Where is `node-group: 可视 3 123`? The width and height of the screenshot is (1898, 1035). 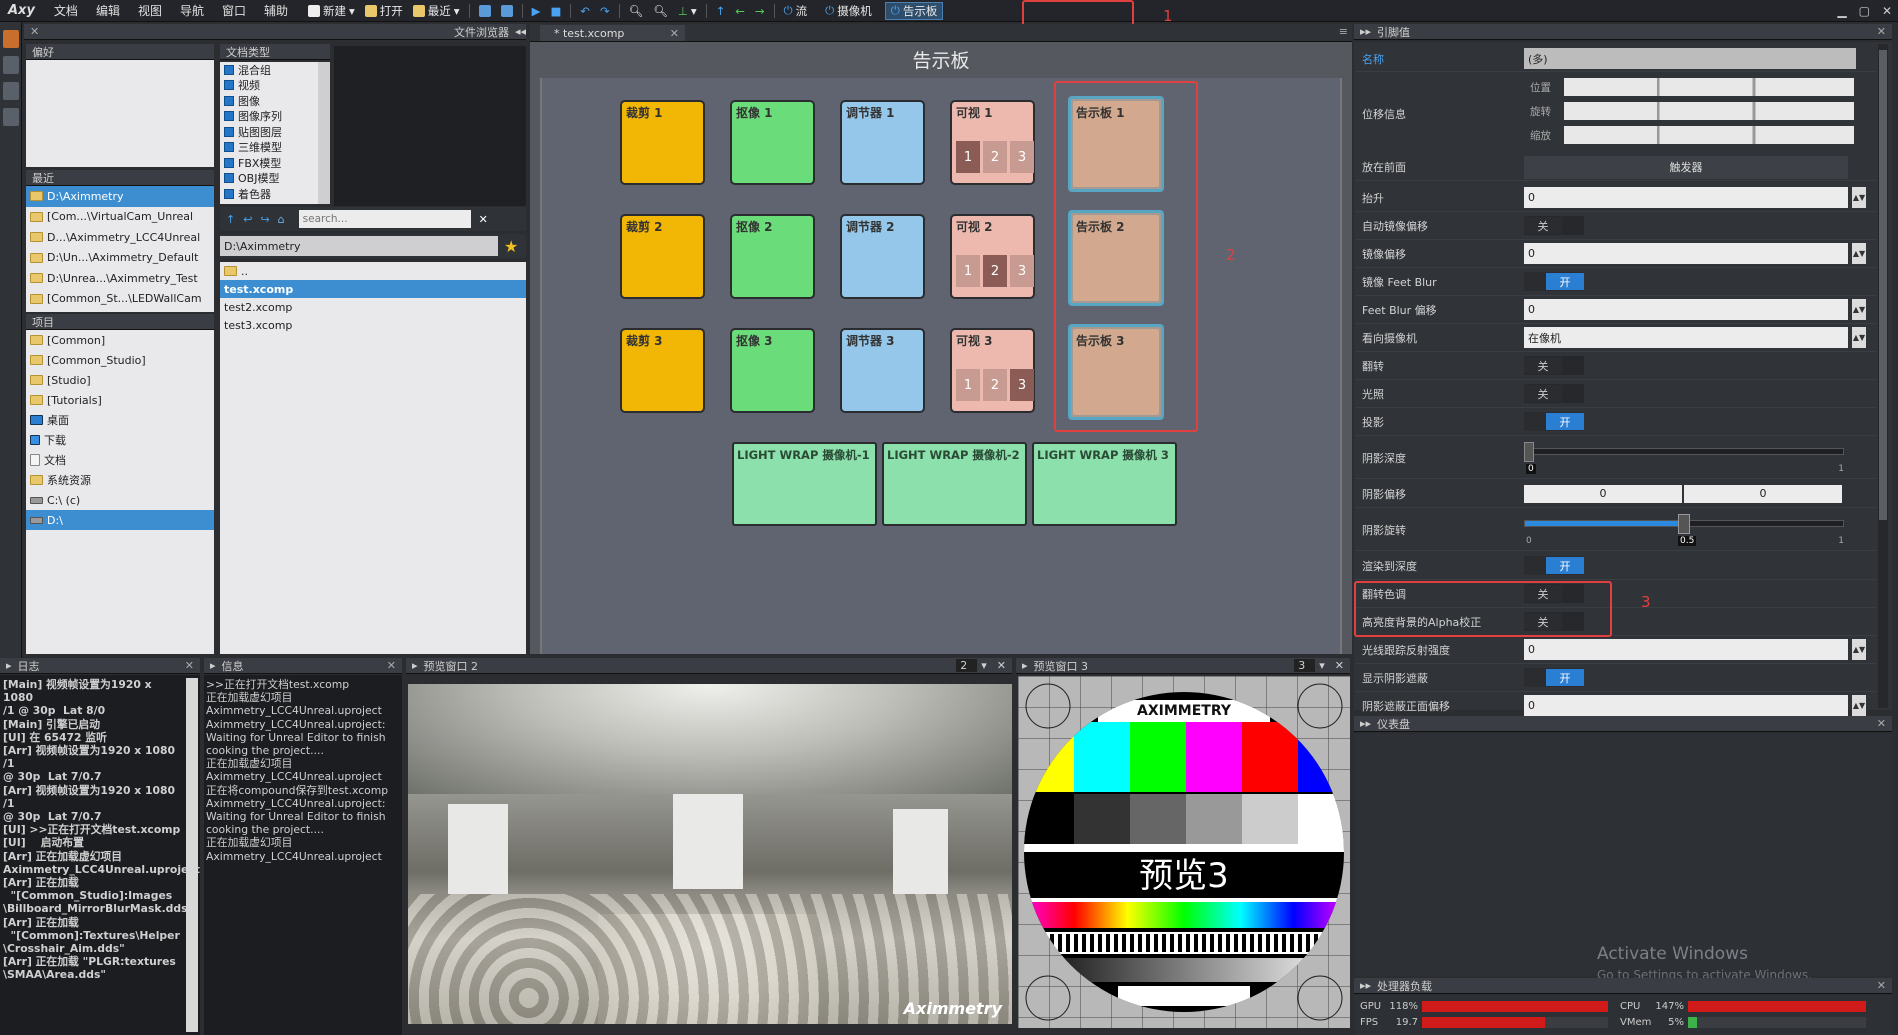 node-group: 可视 3 123 is located at coordinates (992, 370).